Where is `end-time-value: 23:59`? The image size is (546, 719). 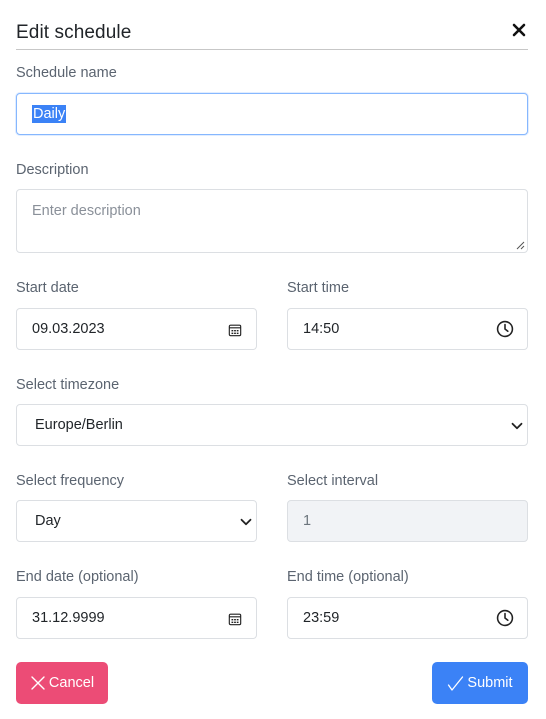
end-time-value: 23:59 is located at coordinates (321, 618).